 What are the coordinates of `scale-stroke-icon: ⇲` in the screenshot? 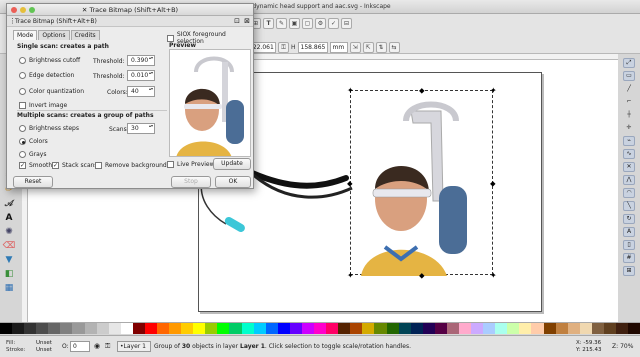 It's located at (355, 47).